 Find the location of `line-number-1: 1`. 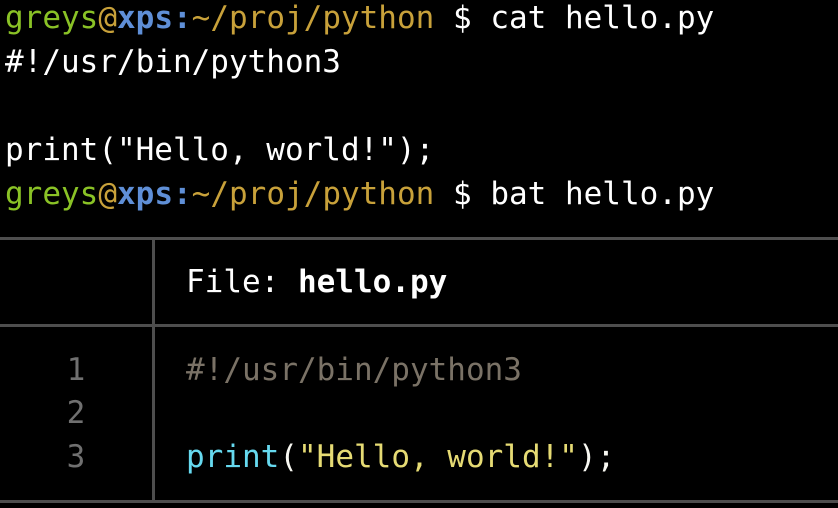

line-number-1: 1 is located at coordinates (76, 370).